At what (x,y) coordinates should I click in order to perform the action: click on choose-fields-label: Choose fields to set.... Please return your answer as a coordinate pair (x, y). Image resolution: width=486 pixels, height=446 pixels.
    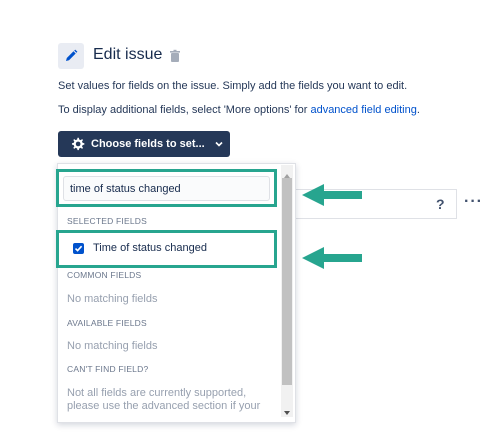
    Looking at the image, I should click on (148, 144).